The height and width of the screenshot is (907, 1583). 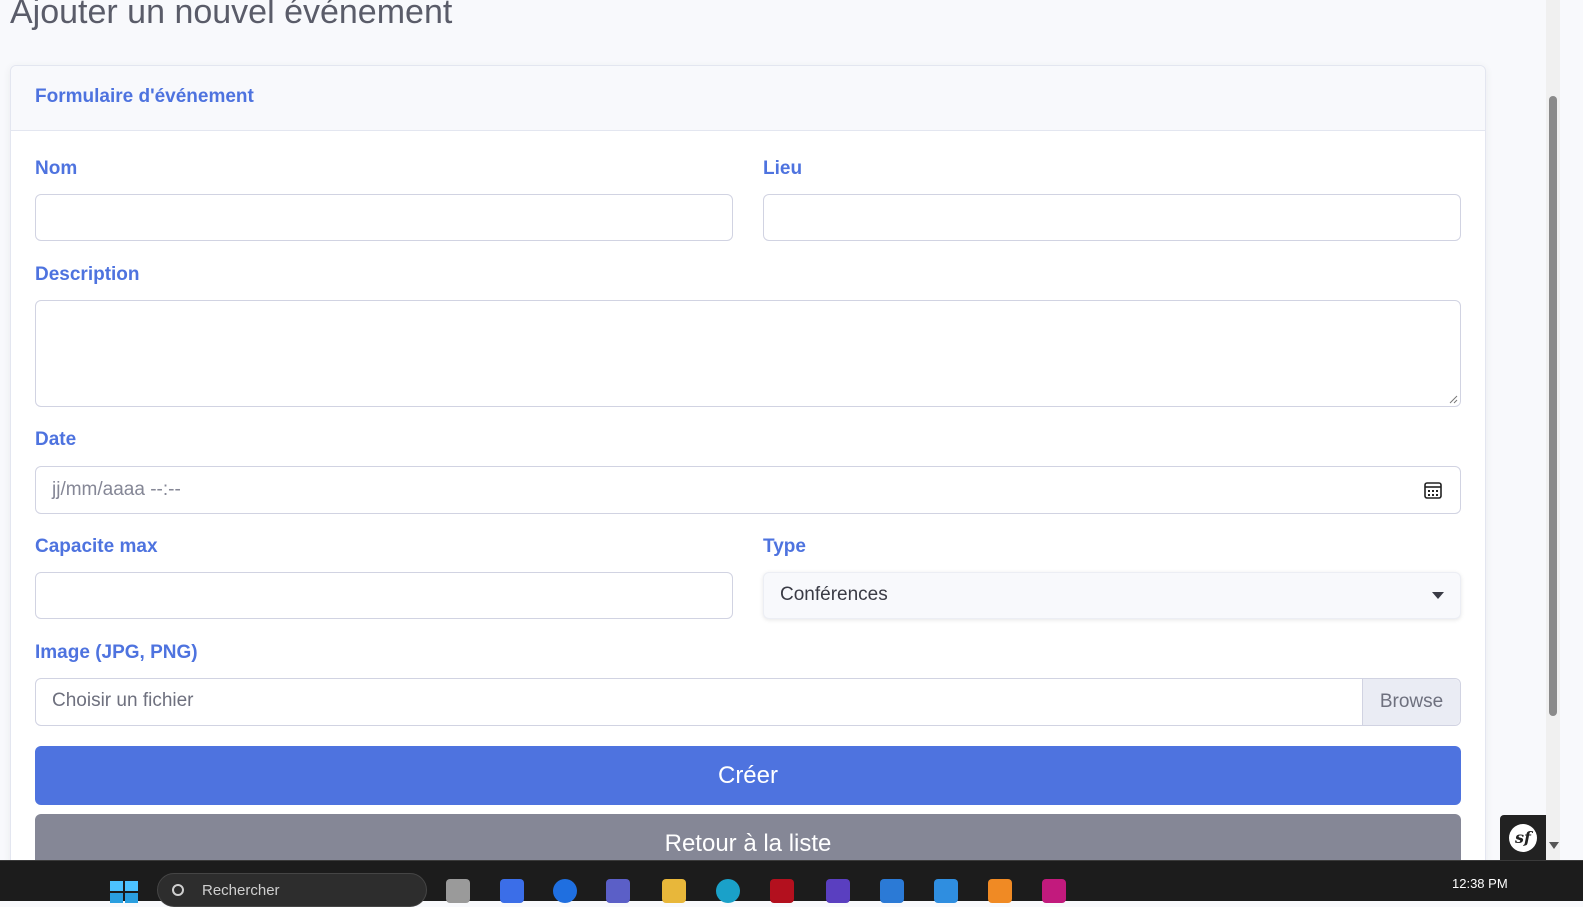 What do you see at coordinates (1438, 595) in the screenshot?
I see `caret-down-icon` at bounding box center [1438, 595].